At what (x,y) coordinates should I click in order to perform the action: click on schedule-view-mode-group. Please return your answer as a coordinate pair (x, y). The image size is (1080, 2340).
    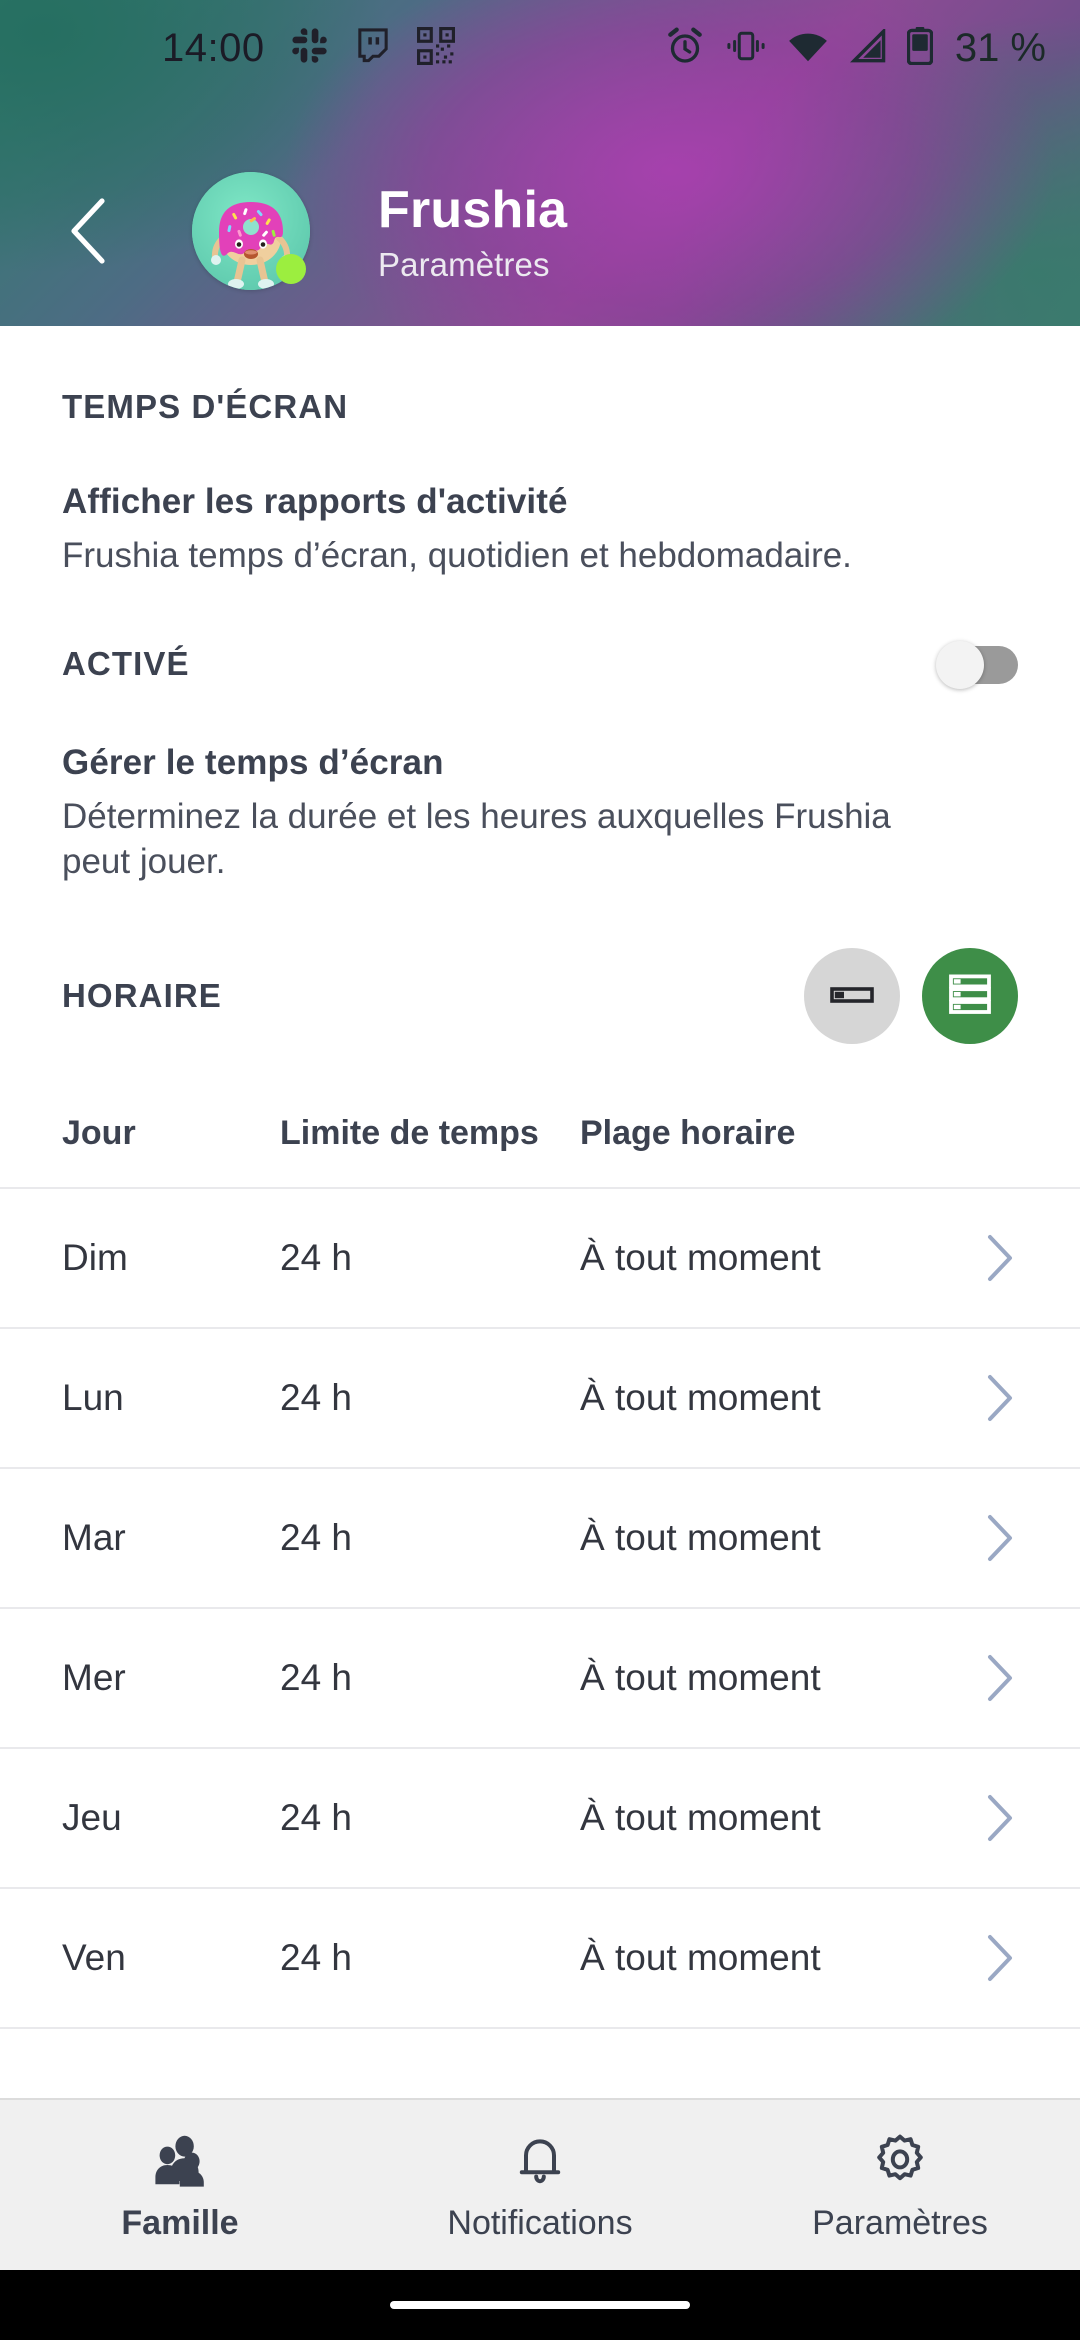
    Looking at the image, I should click on (911, 996).